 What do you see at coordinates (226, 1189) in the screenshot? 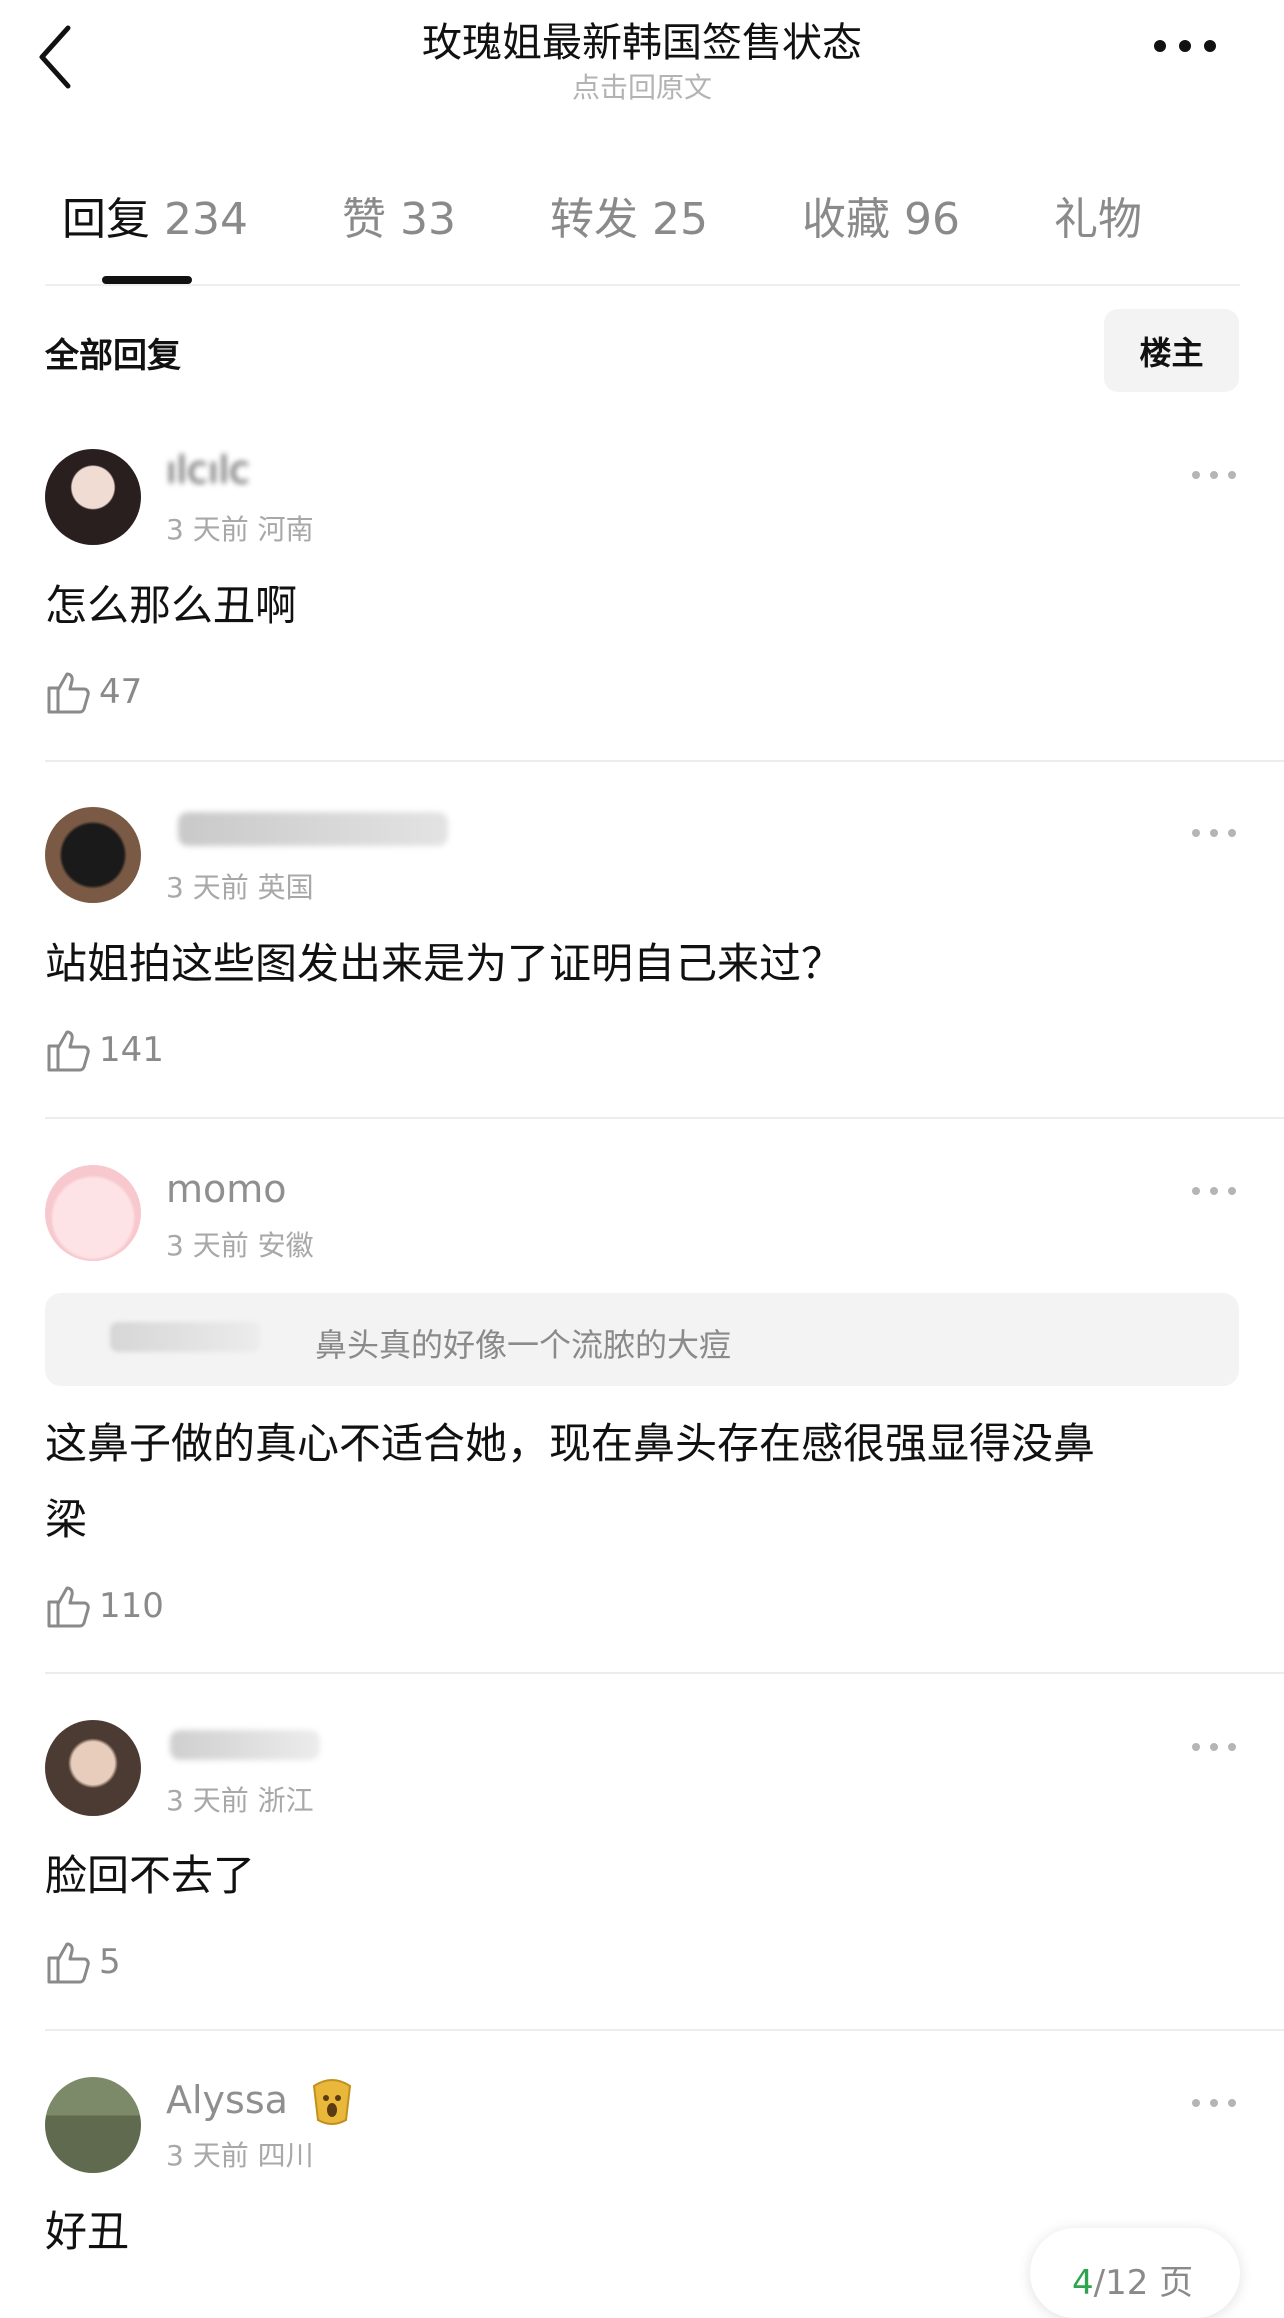
I see `username: momo` at bounding box center [226, 1189].